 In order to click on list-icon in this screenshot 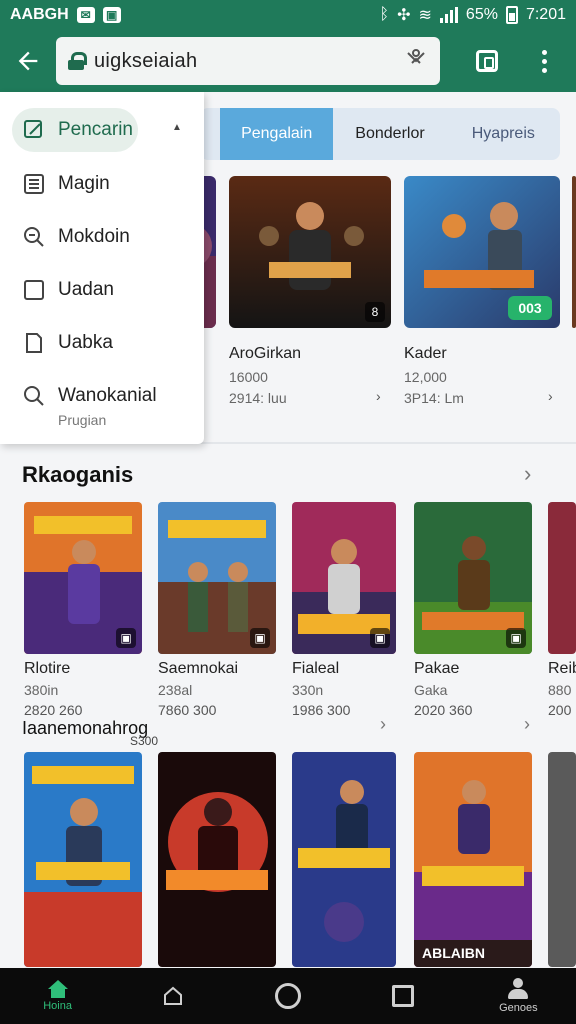, I will do `click(34, 184)`.